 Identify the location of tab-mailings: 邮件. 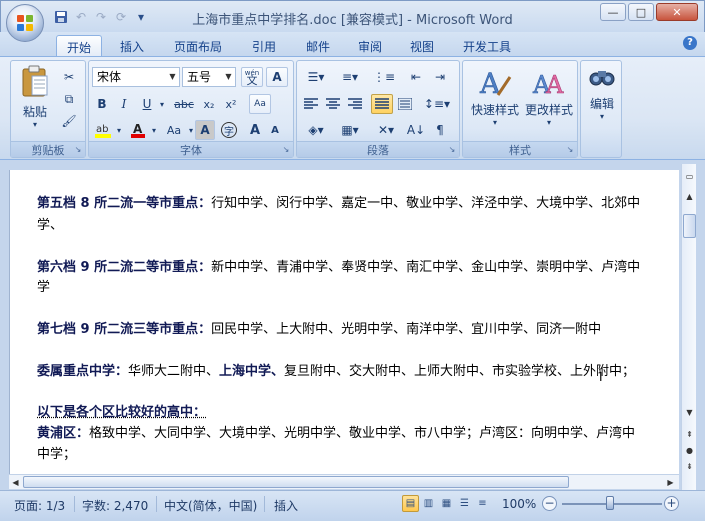
(318, 45).